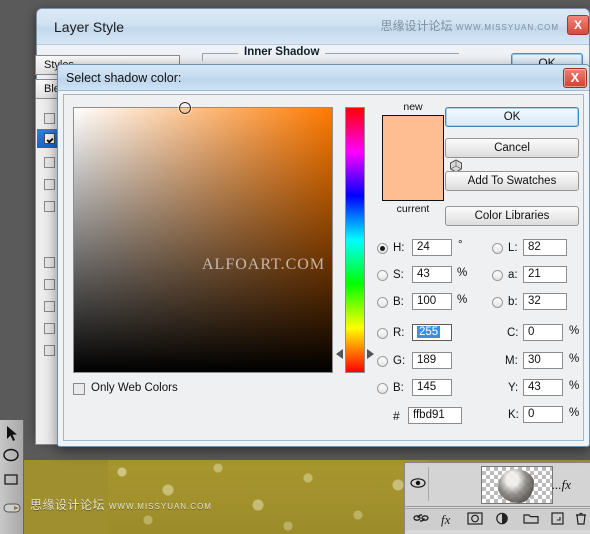 The image size is (590, 534). I want to click on lab-a-radio, so click(497, 275).